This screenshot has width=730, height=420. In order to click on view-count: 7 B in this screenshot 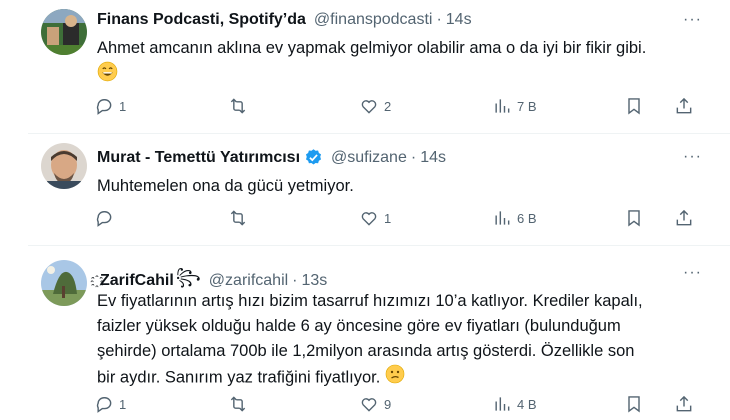, I will do `click(527, 106)`.